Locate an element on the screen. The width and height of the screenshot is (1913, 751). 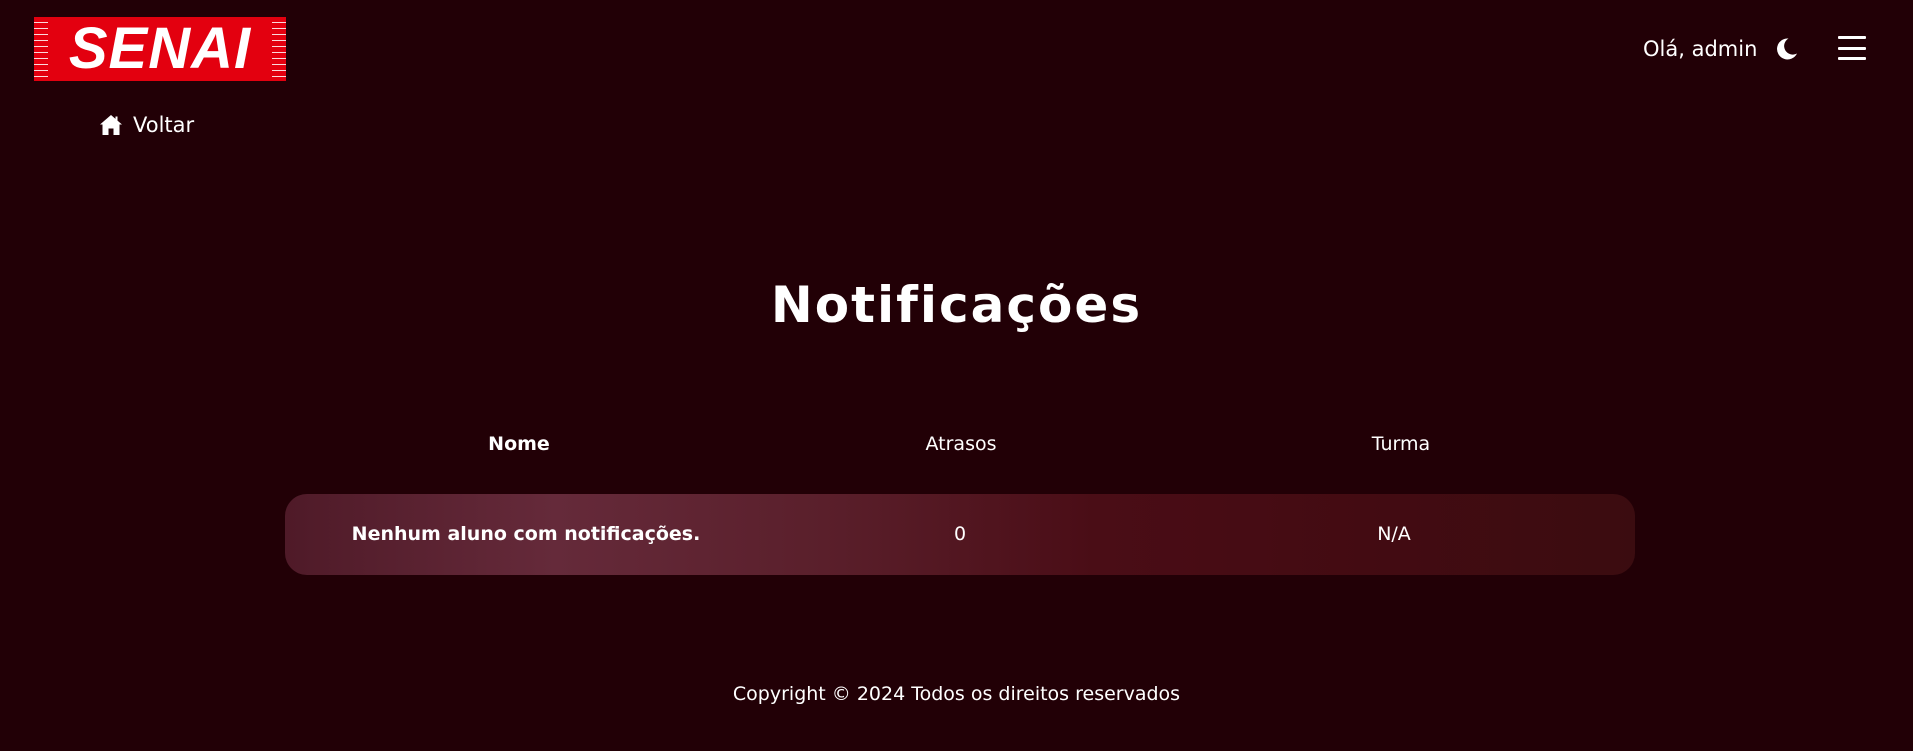
moon-icon is located at coordinates (1787, 49).